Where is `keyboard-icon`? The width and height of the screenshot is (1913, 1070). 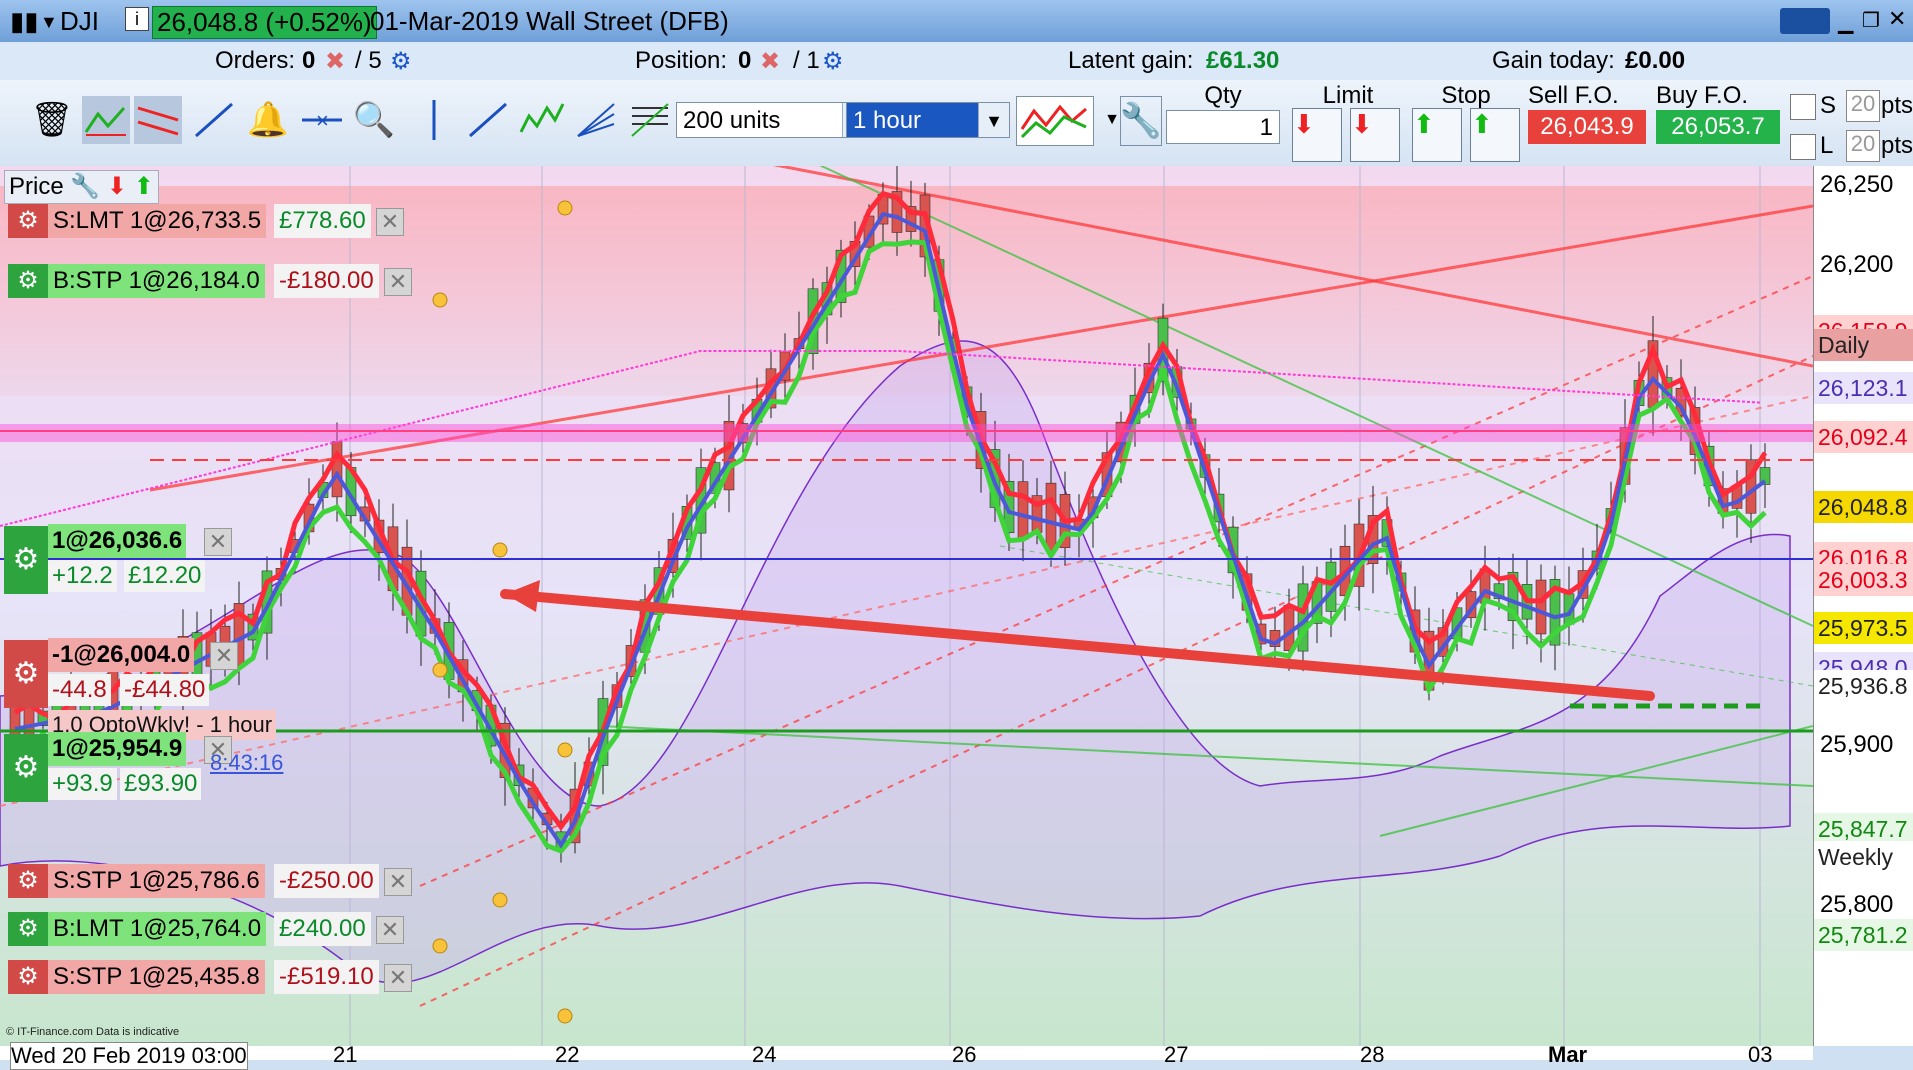
keyboard-icon is located at coordinates (1805, 21).